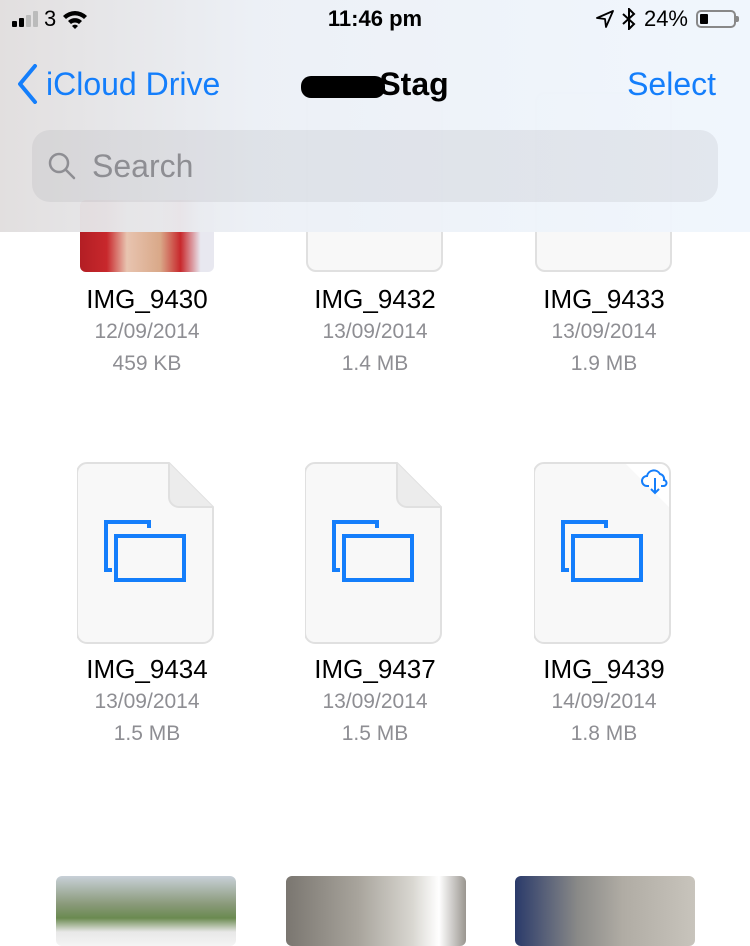  I want to click on file-item: IMG_9437 13/09/2014 1.5 MB, so click(375, 610).